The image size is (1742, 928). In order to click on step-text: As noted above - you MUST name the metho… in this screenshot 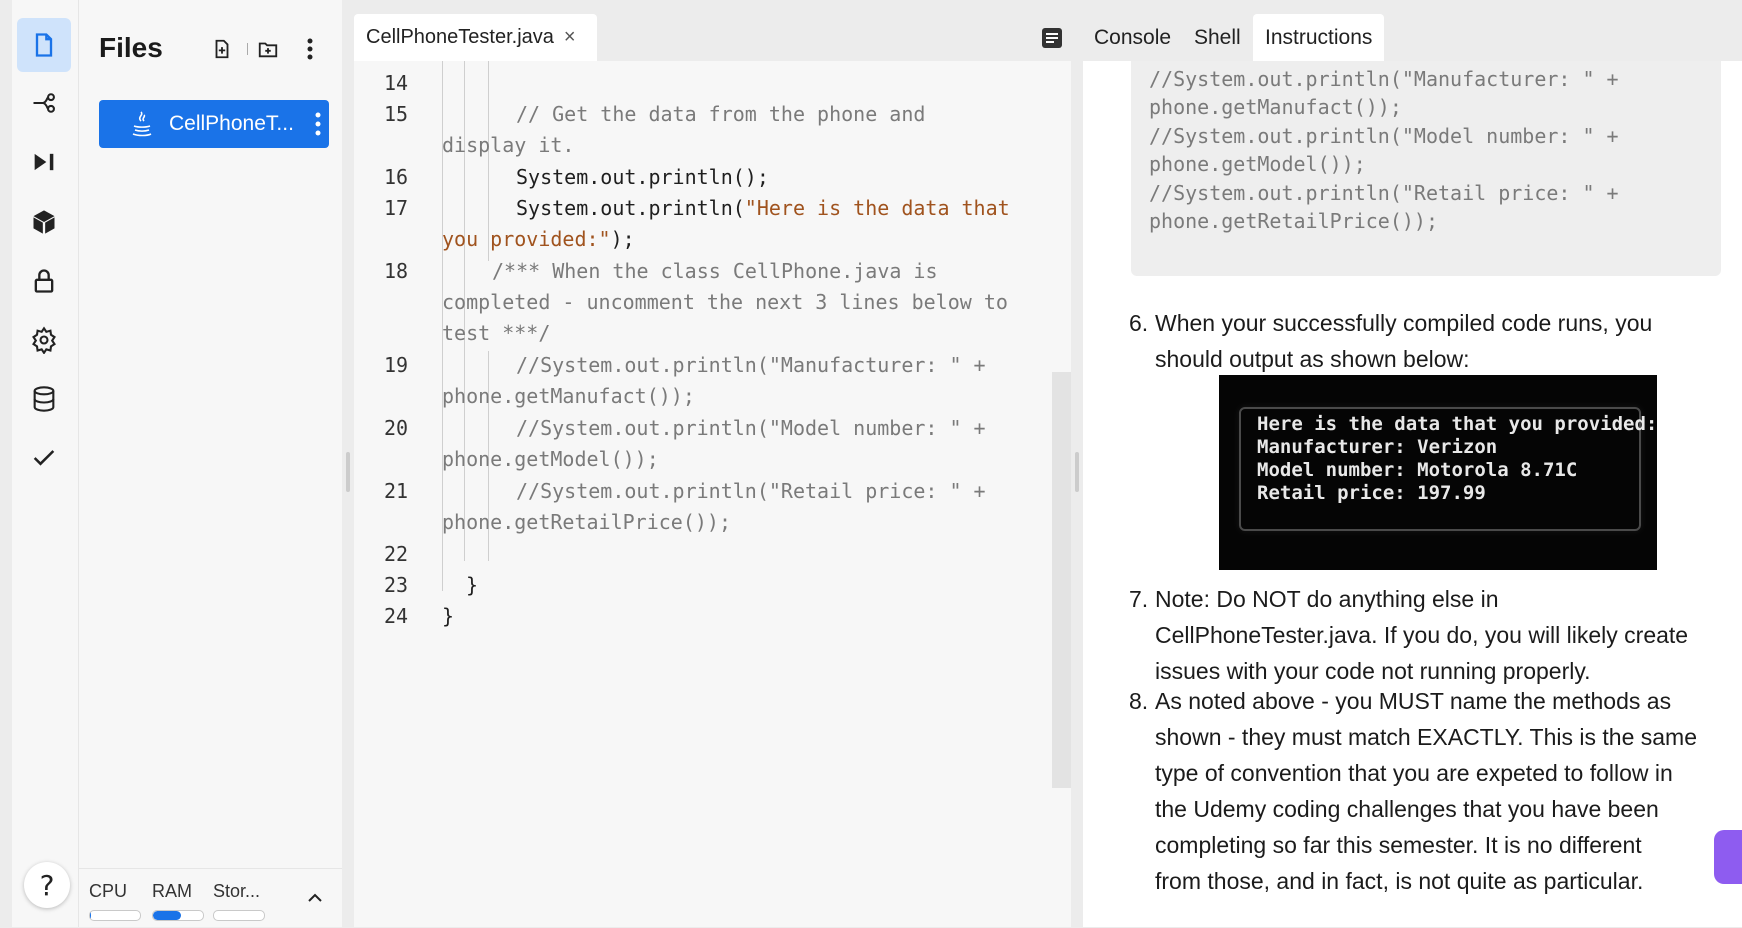, I will do `click(1413, 701)`.